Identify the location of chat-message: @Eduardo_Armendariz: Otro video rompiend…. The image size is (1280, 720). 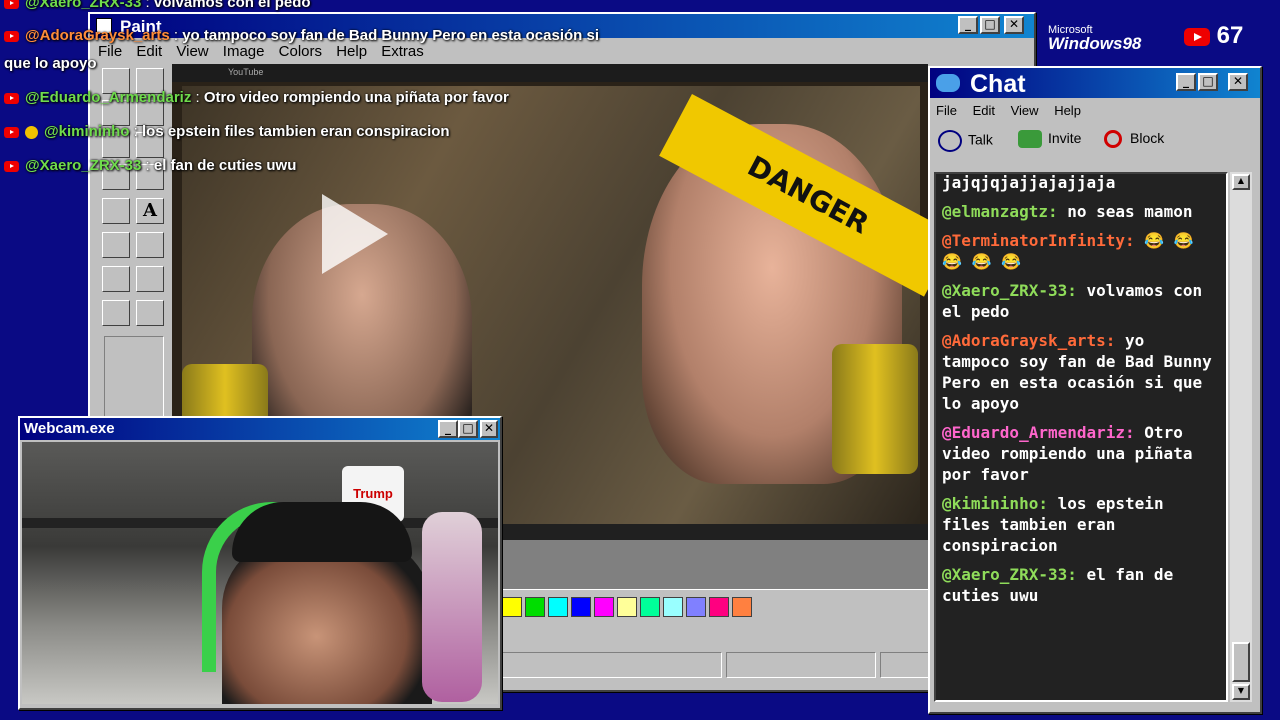
(1081, 453).